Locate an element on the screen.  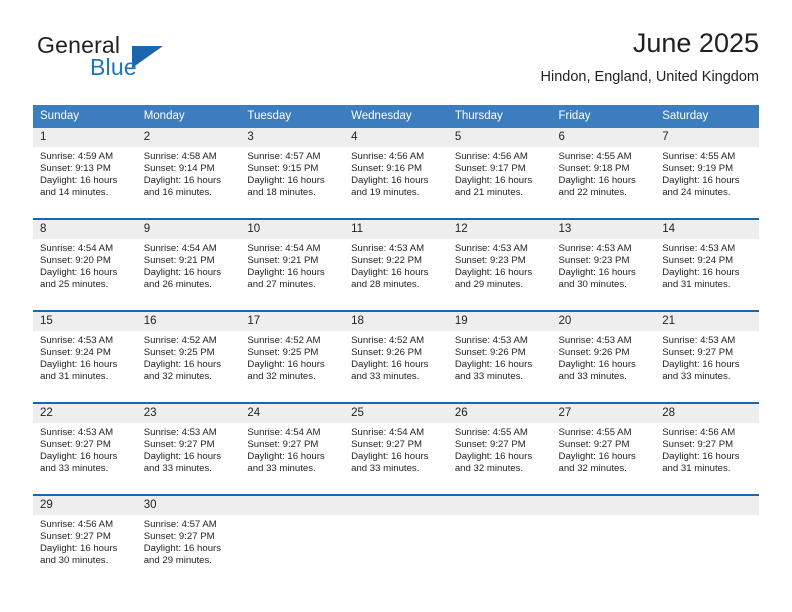
day-number: 8 is located at coordinates (85, 229).